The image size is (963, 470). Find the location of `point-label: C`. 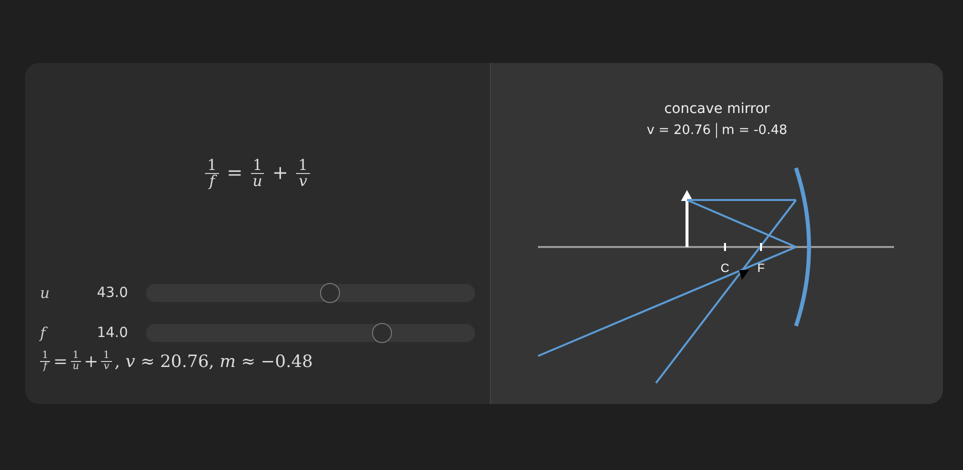

point-label: C is located at coordinates (725, 268).